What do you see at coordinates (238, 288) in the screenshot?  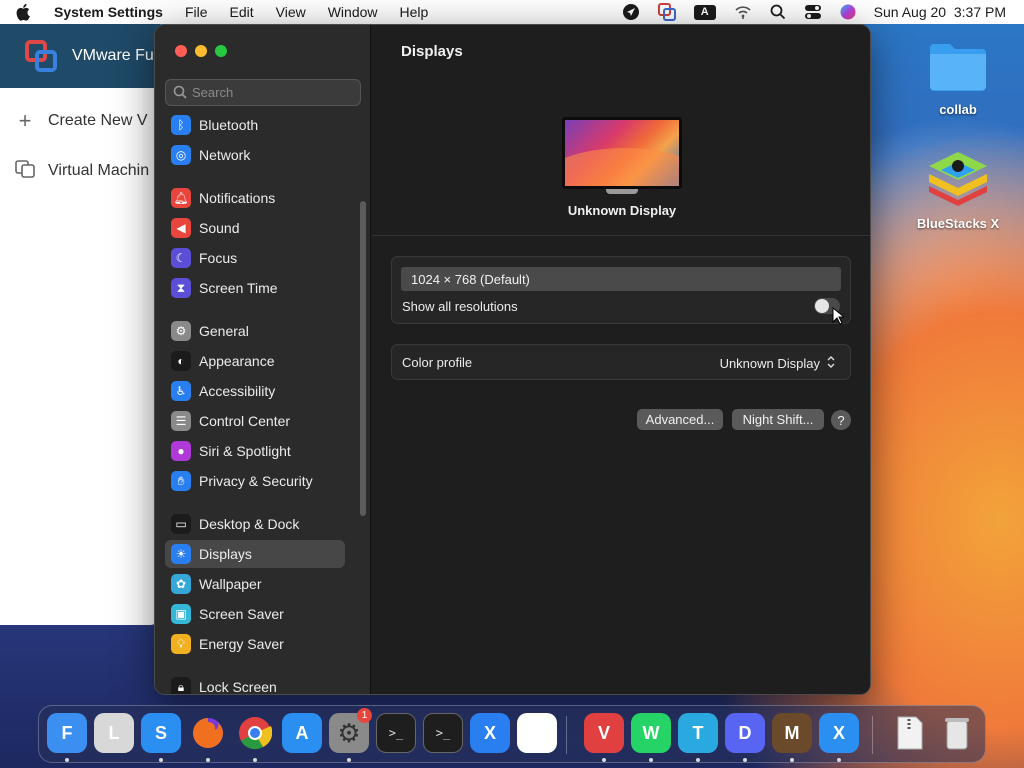 I see `sidebar-item-label: Screen Time` at bounding box center [238, 288].